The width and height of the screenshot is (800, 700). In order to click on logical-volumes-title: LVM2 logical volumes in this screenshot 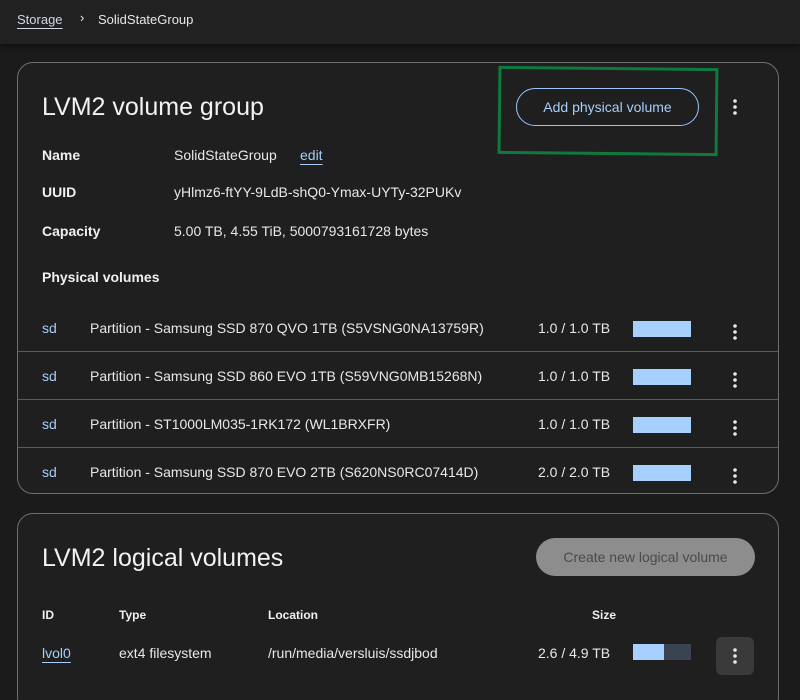, I will do `click(163, 558)`.